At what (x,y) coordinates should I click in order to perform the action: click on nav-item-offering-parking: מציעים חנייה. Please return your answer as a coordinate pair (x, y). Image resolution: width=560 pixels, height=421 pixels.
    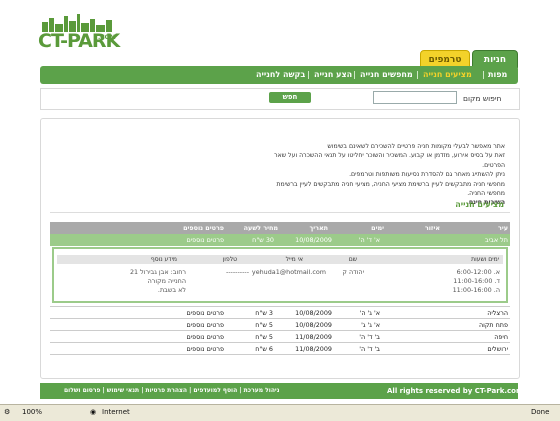
    Looking at the image, I should click on (447, 75).